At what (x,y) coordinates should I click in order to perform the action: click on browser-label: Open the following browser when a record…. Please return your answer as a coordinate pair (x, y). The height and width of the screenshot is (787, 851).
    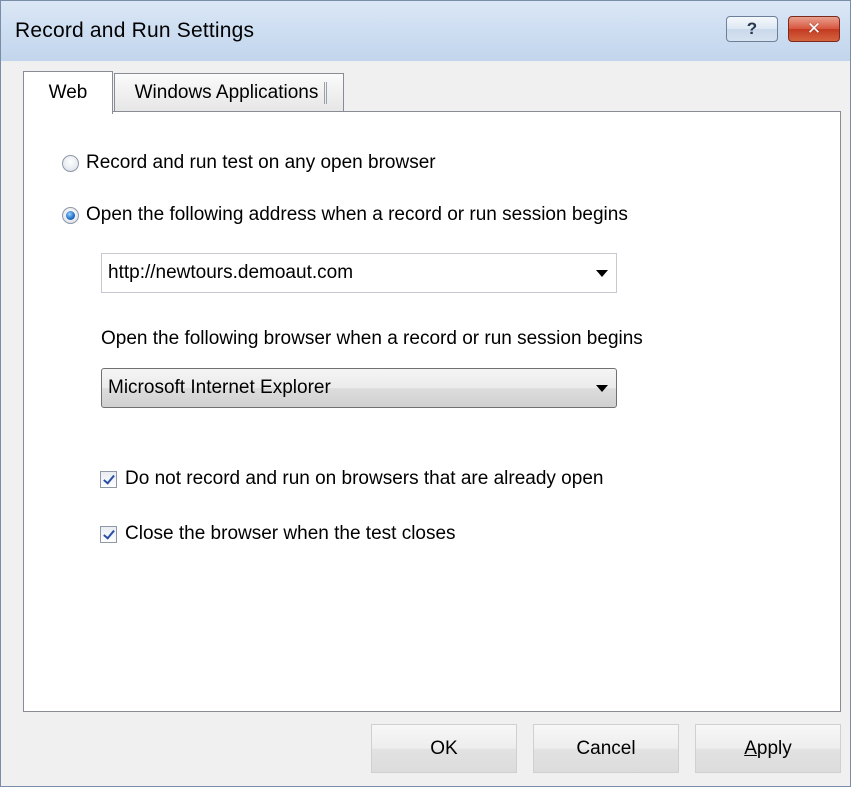
    Looking at the image, I should click on (372, 338).